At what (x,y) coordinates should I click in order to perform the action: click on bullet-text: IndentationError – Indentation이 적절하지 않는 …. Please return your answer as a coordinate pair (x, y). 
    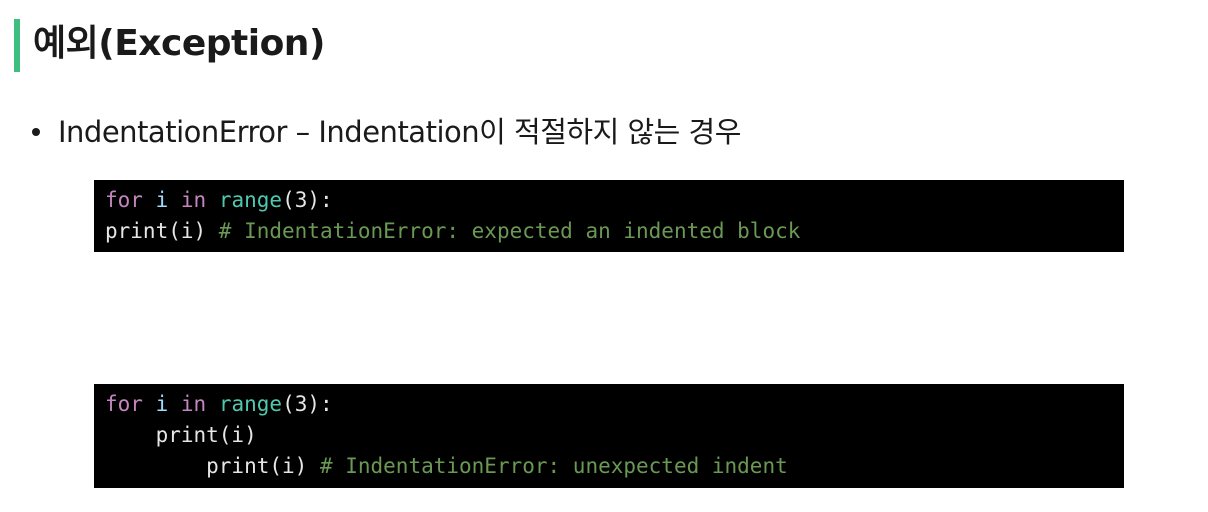
    Looking at the image, I should click on (399, 132).